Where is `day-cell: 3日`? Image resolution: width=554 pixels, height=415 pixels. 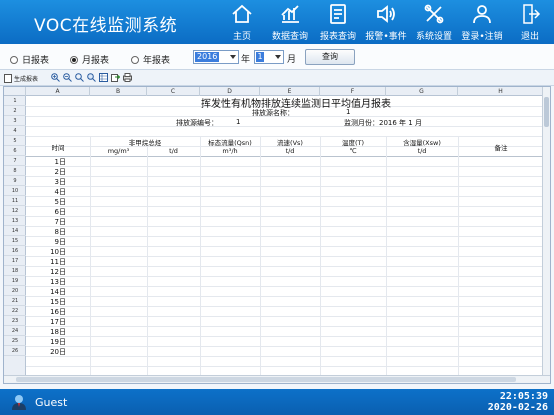
day-cell: 3日 is located at coordinates (60, 182).